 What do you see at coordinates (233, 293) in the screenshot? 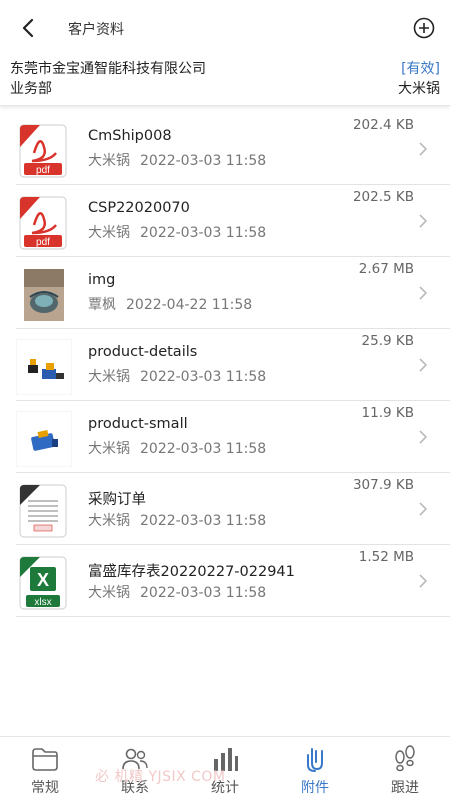
I see `list-item: img 覃枫 2022-04-22 11:58 2.67 MB` at bounding box center [233, 293].